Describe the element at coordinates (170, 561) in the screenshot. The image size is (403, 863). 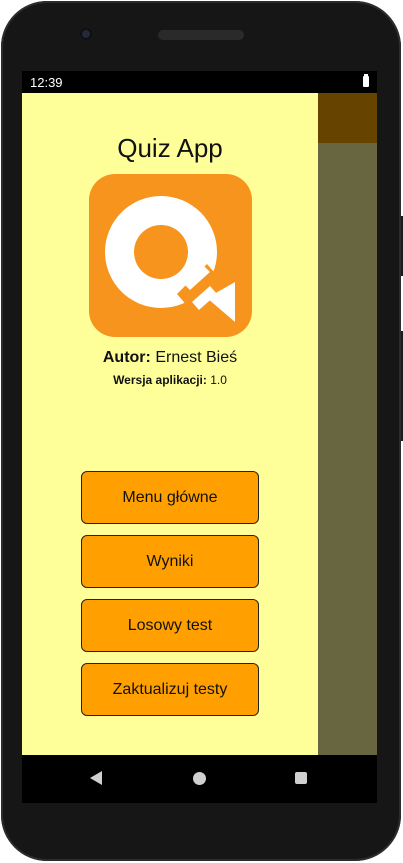
I see `results-button: Wyniki` at that location.